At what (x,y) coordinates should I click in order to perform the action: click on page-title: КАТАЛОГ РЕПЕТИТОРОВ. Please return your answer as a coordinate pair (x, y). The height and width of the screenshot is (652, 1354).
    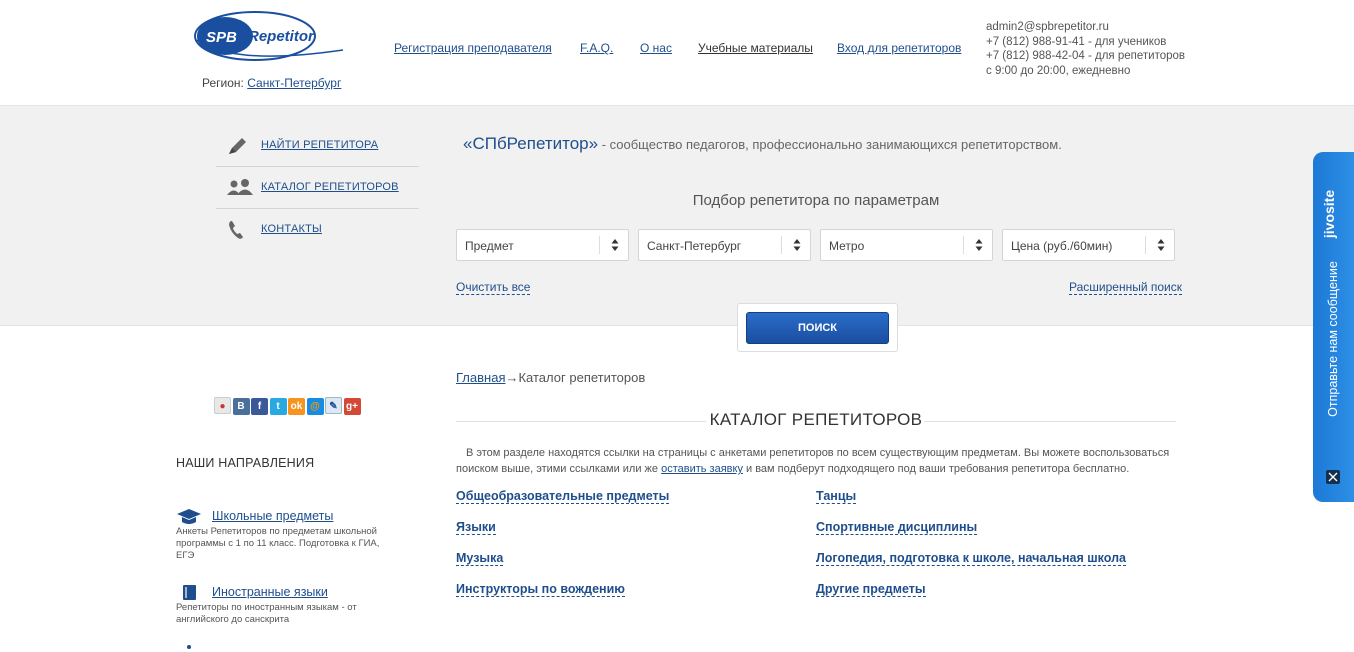
    Looking at the image, I should click on (816, 419).